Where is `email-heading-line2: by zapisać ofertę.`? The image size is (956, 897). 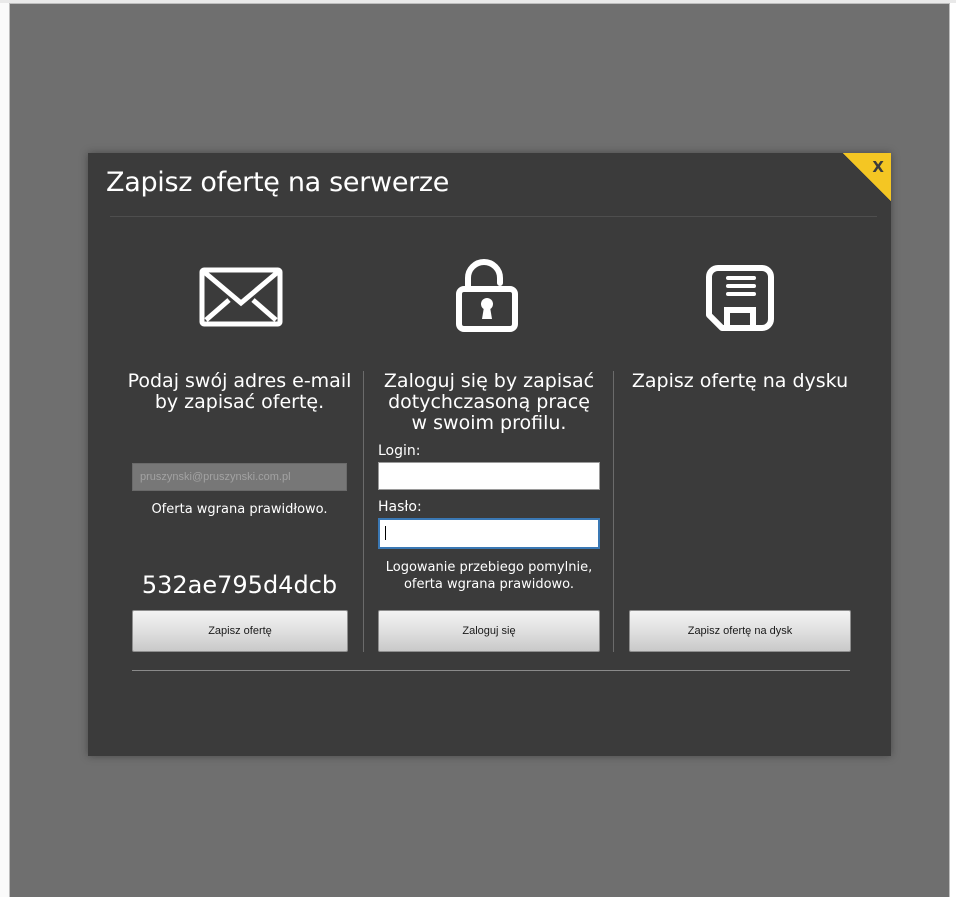 email-heading-line2: by zapisać ofertę. is located at coordinates (239, 402).